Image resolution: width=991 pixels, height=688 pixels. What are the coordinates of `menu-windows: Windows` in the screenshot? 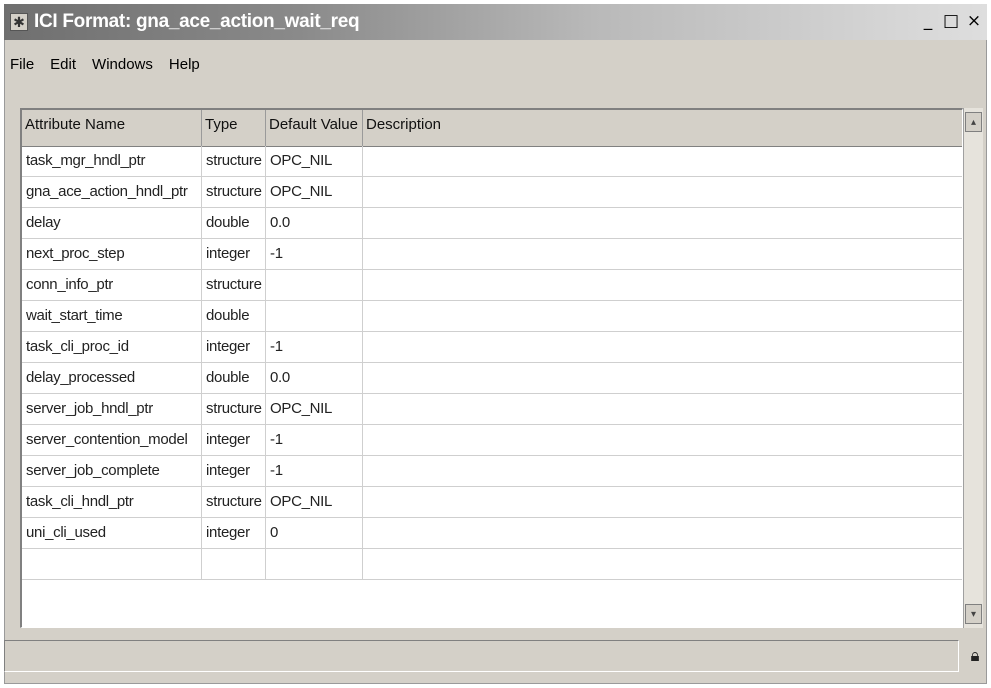 It's located at (122, 68).